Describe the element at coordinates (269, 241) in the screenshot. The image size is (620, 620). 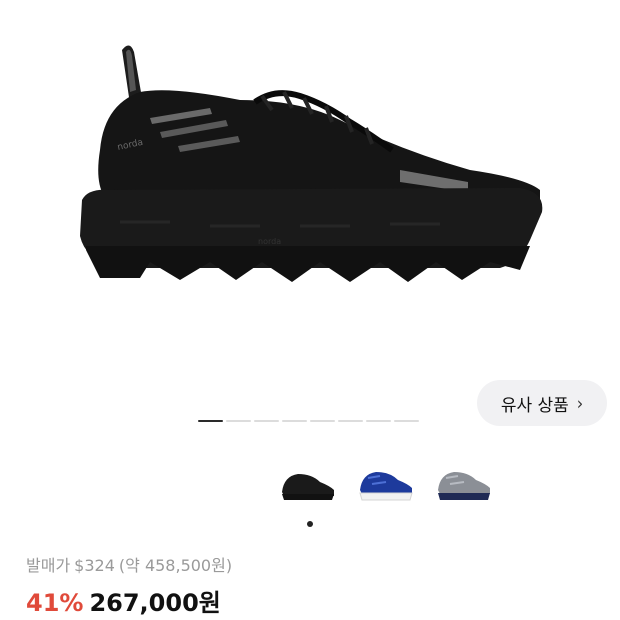
I see `svg-text: norda` at that location.